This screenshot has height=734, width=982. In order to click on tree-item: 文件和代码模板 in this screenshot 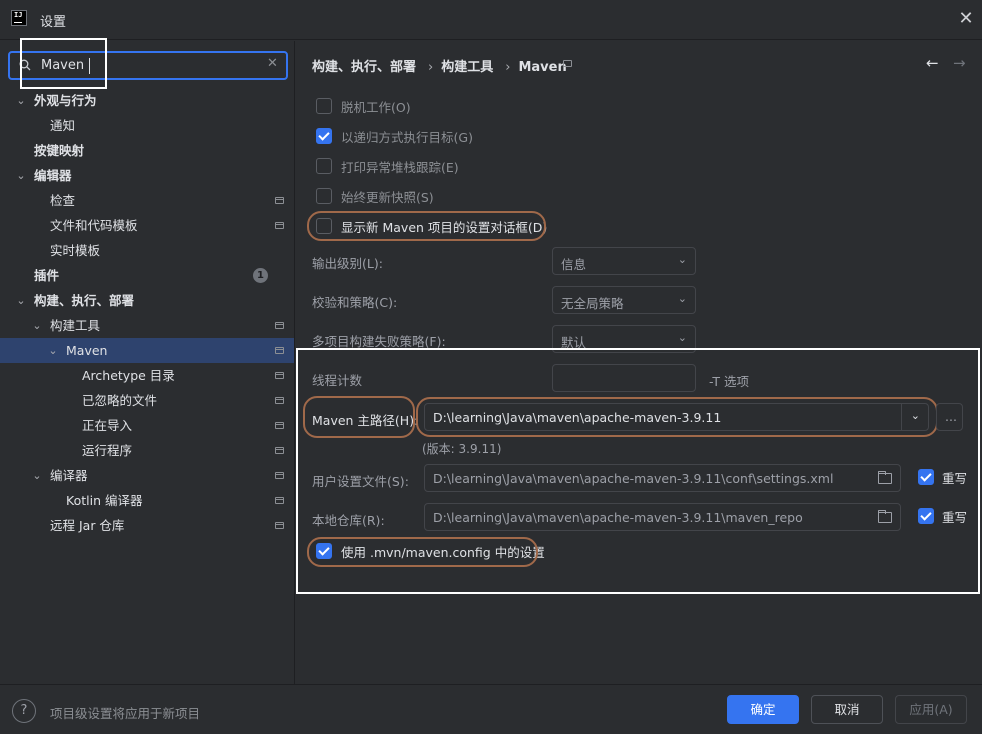, I will do `click(147, 225)`.